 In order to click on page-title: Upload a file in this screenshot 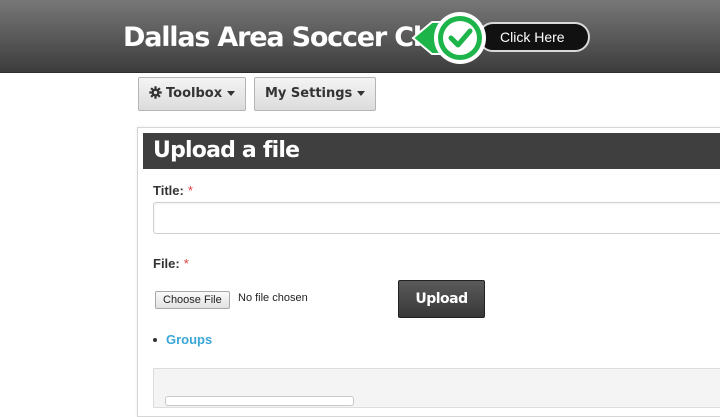, I will do `click(431, 151)`.